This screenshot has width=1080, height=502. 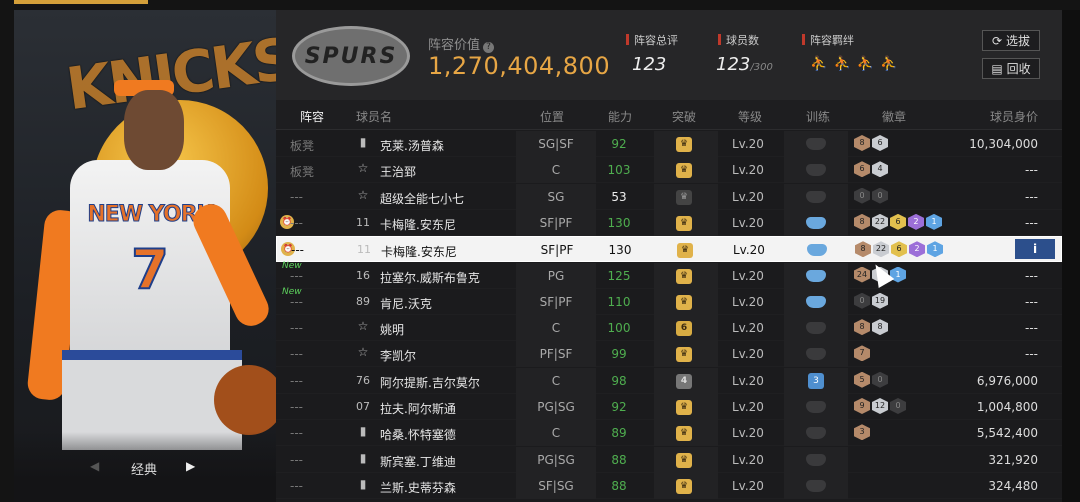 What do you see at coordinates (418, 409) in the screenshot?
I see `player-name: 拉夫.阿尔斯通` at bounding box center [418, 409].